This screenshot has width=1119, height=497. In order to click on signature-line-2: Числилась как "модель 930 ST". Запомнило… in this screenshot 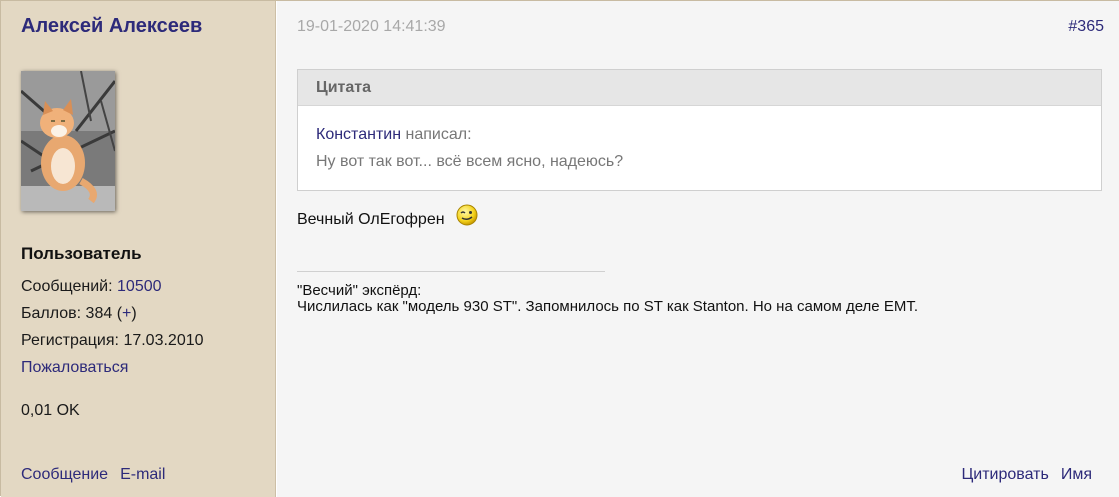, I will do `click(607, 306)`.